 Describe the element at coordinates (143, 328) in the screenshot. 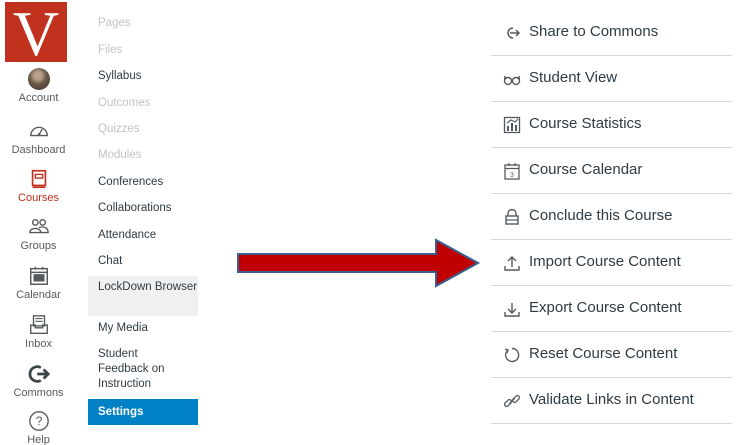

I see `course-nav-my-media: My Media` at that location.